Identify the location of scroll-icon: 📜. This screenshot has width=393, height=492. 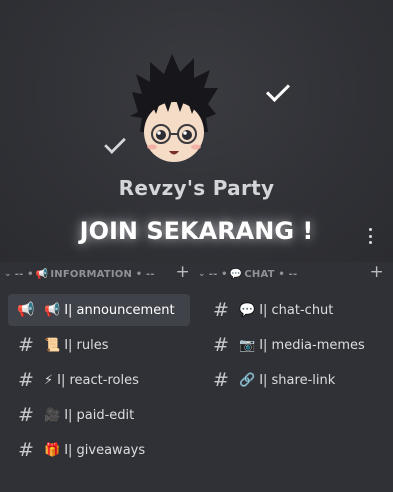
(52, 345).